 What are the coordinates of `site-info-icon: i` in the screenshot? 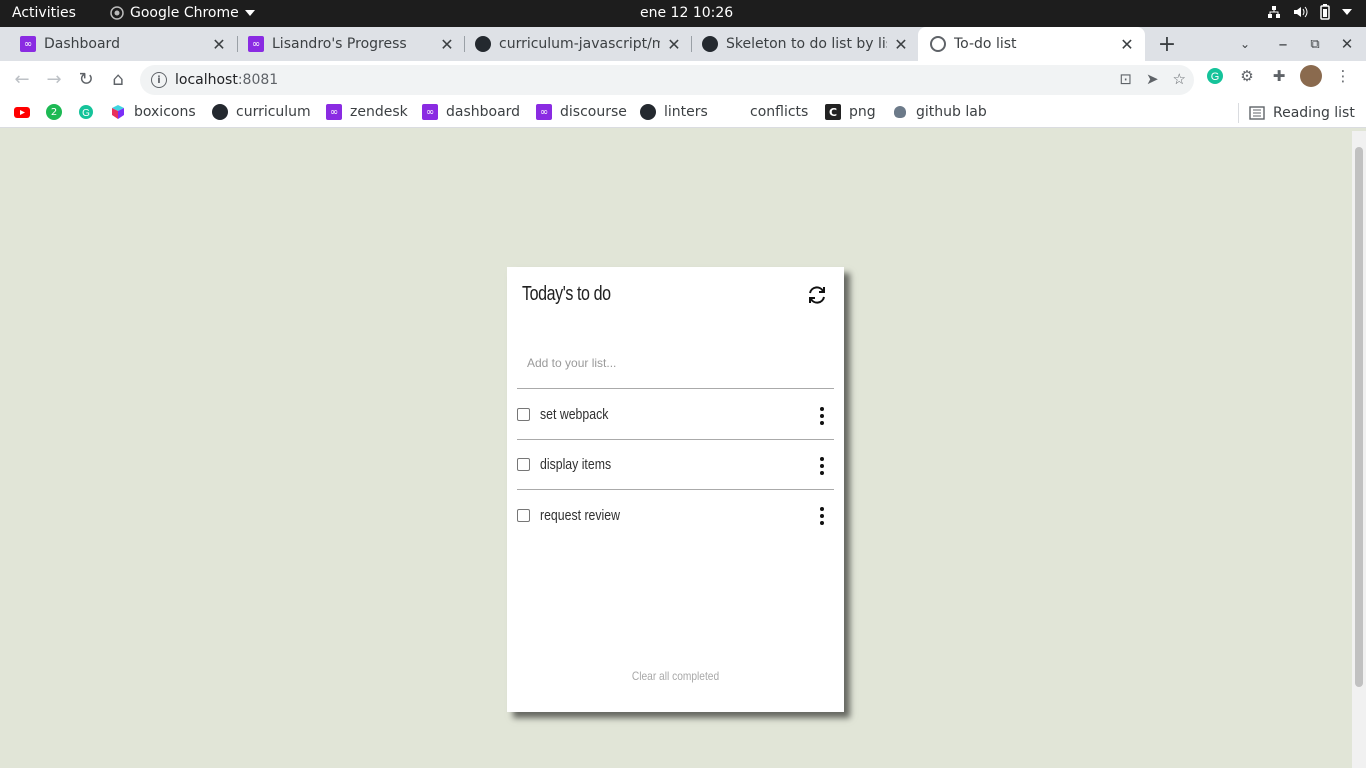 It's located at (159, 80).